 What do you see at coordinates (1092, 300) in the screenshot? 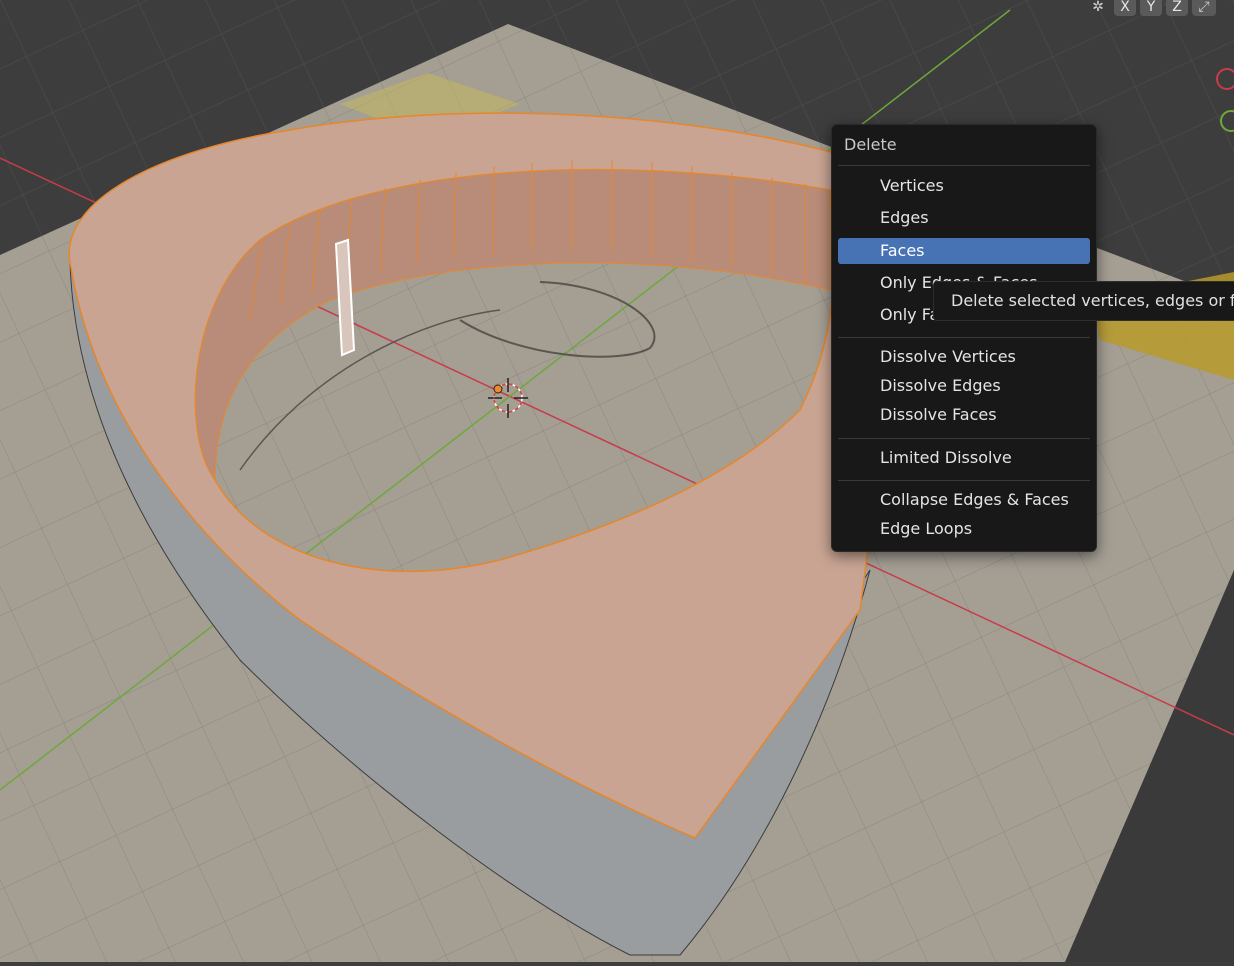
I see `tooltip-text: Delete selected vertices, edges or faces` at bounding box center [1092, 300].